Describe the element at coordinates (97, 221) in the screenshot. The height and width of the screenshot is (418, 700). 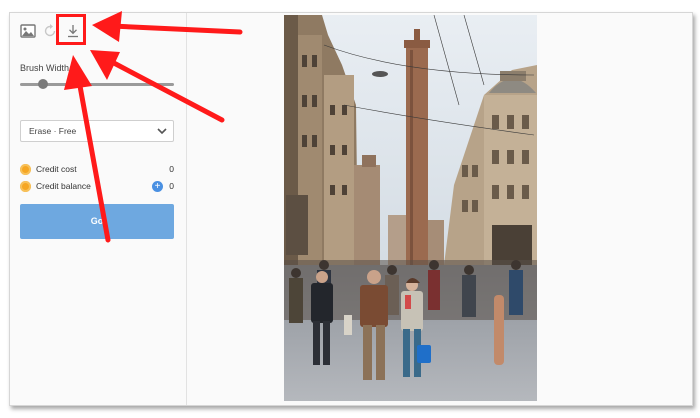
I see `go-button: Go` at that location.